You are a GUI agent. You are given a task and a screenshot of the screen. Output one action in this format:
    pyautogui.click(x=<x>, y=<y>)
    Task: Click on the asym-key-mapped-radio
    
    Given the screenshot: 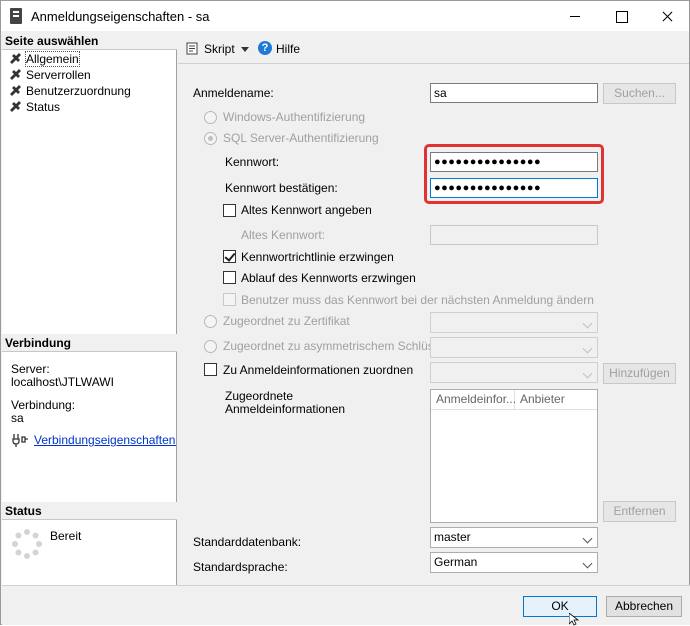 What is the action you would take?
    pyautogui.click(x=210, y=346)
    